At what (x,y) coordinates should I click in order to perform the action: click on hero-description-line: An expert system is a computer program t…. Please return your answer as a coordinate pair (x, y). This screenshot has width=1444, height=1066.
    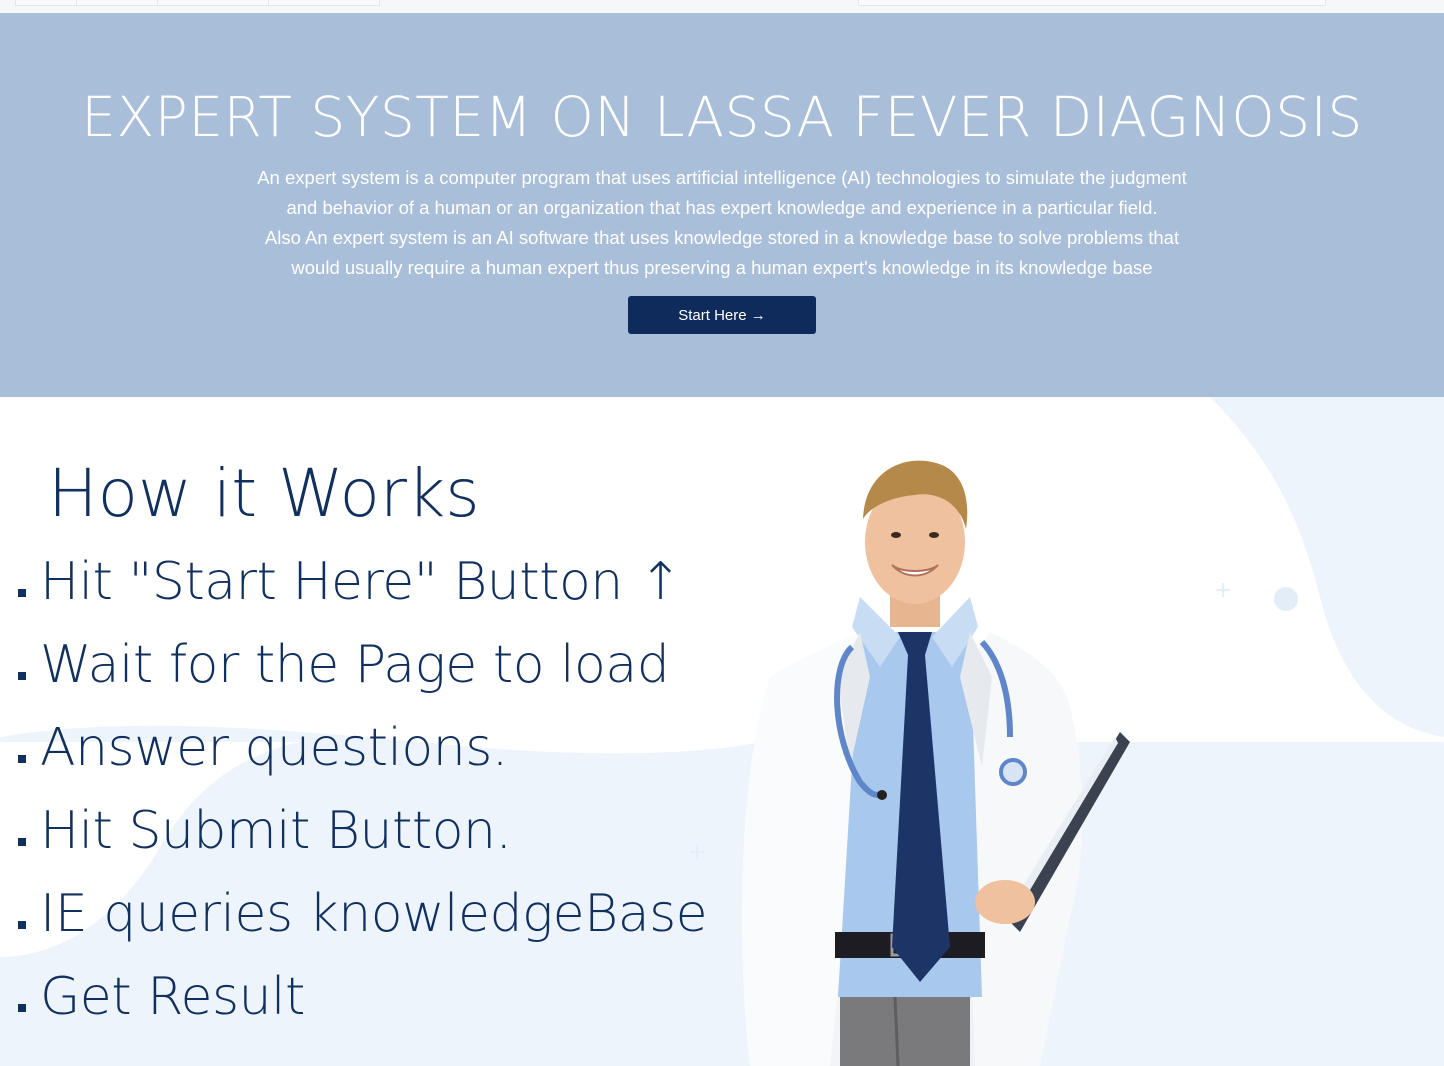
    Looking at the image, I should click on (722, 177).